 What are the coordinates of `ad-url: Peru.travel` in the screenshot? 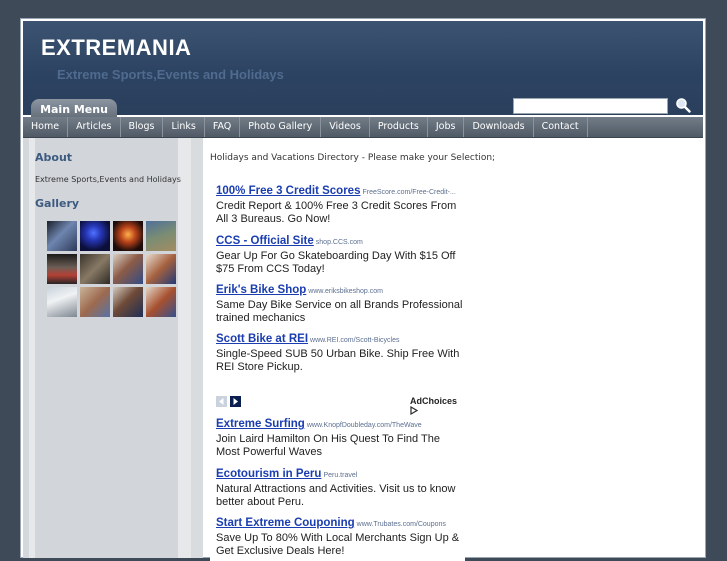 It's located at (340, 475).